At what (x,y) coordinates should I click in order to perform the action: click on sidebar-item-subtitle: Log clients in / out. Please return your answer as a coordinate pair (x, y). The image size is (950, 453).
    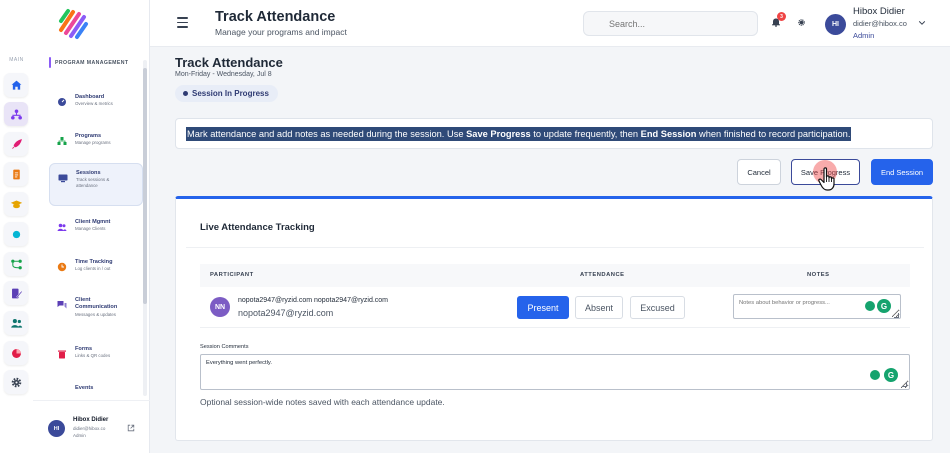
    Looking at the image, I should click on (93, 269).